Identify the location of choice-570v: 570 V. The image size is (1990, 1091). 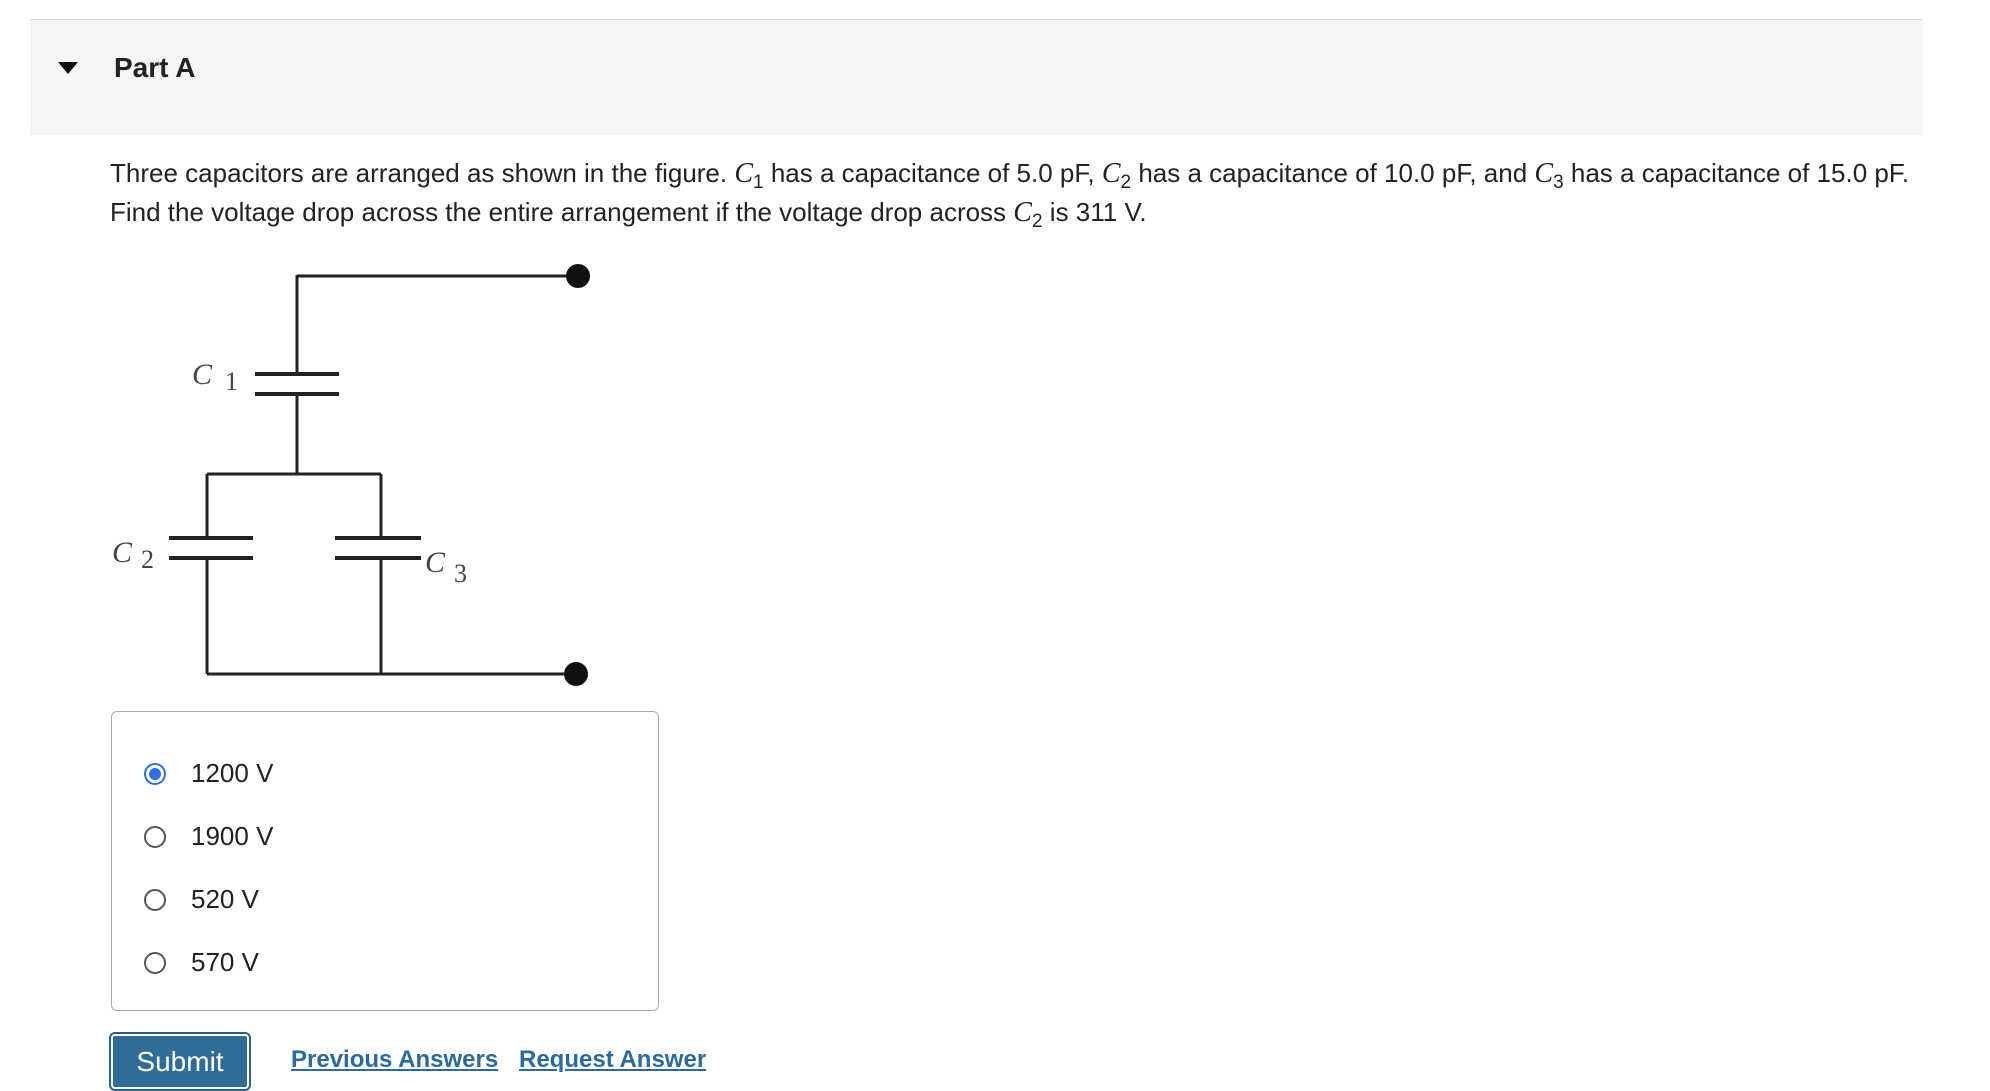
(201, 962).